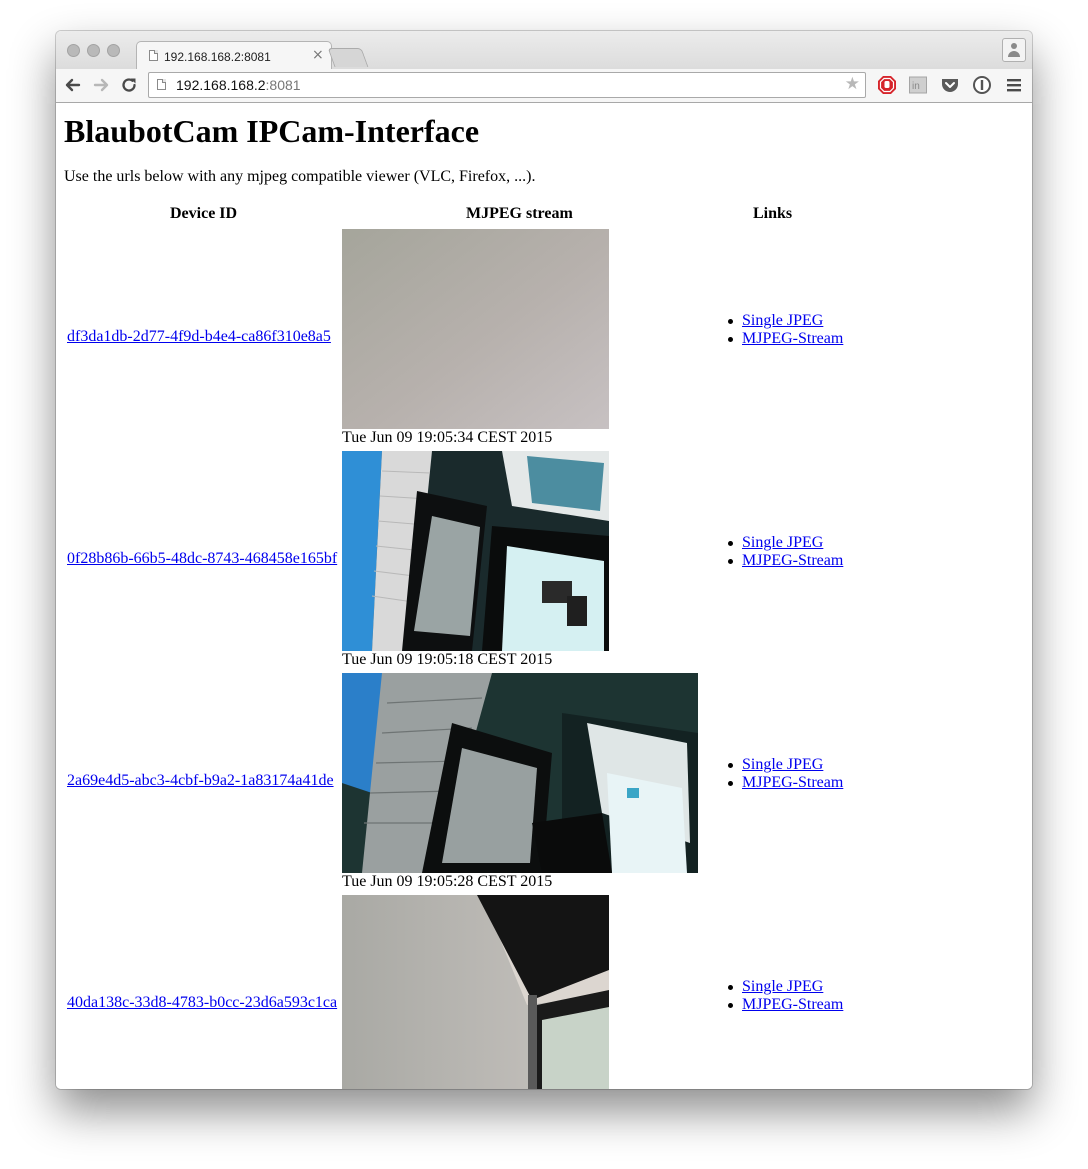 Image resolution: width=1088 pixels, height=1169 pixels. What do you see at coordinates (113, 50) in the screenshot?
I see `zoom-window-button` at bounding box center [113, 50].